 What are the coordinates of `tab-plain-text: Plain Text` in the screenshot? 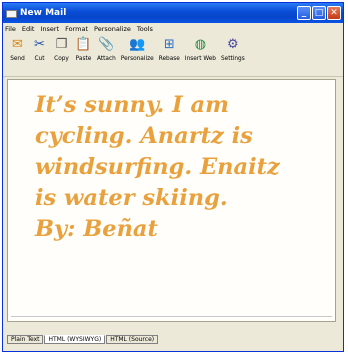 It's located at (25, 339).